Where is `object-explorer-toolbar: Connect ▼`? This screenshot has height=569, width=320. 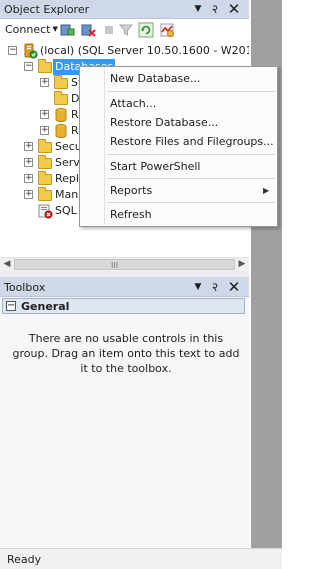 object-explorer-toolbar: Connect ▼ is located at coordinates (124, 31).